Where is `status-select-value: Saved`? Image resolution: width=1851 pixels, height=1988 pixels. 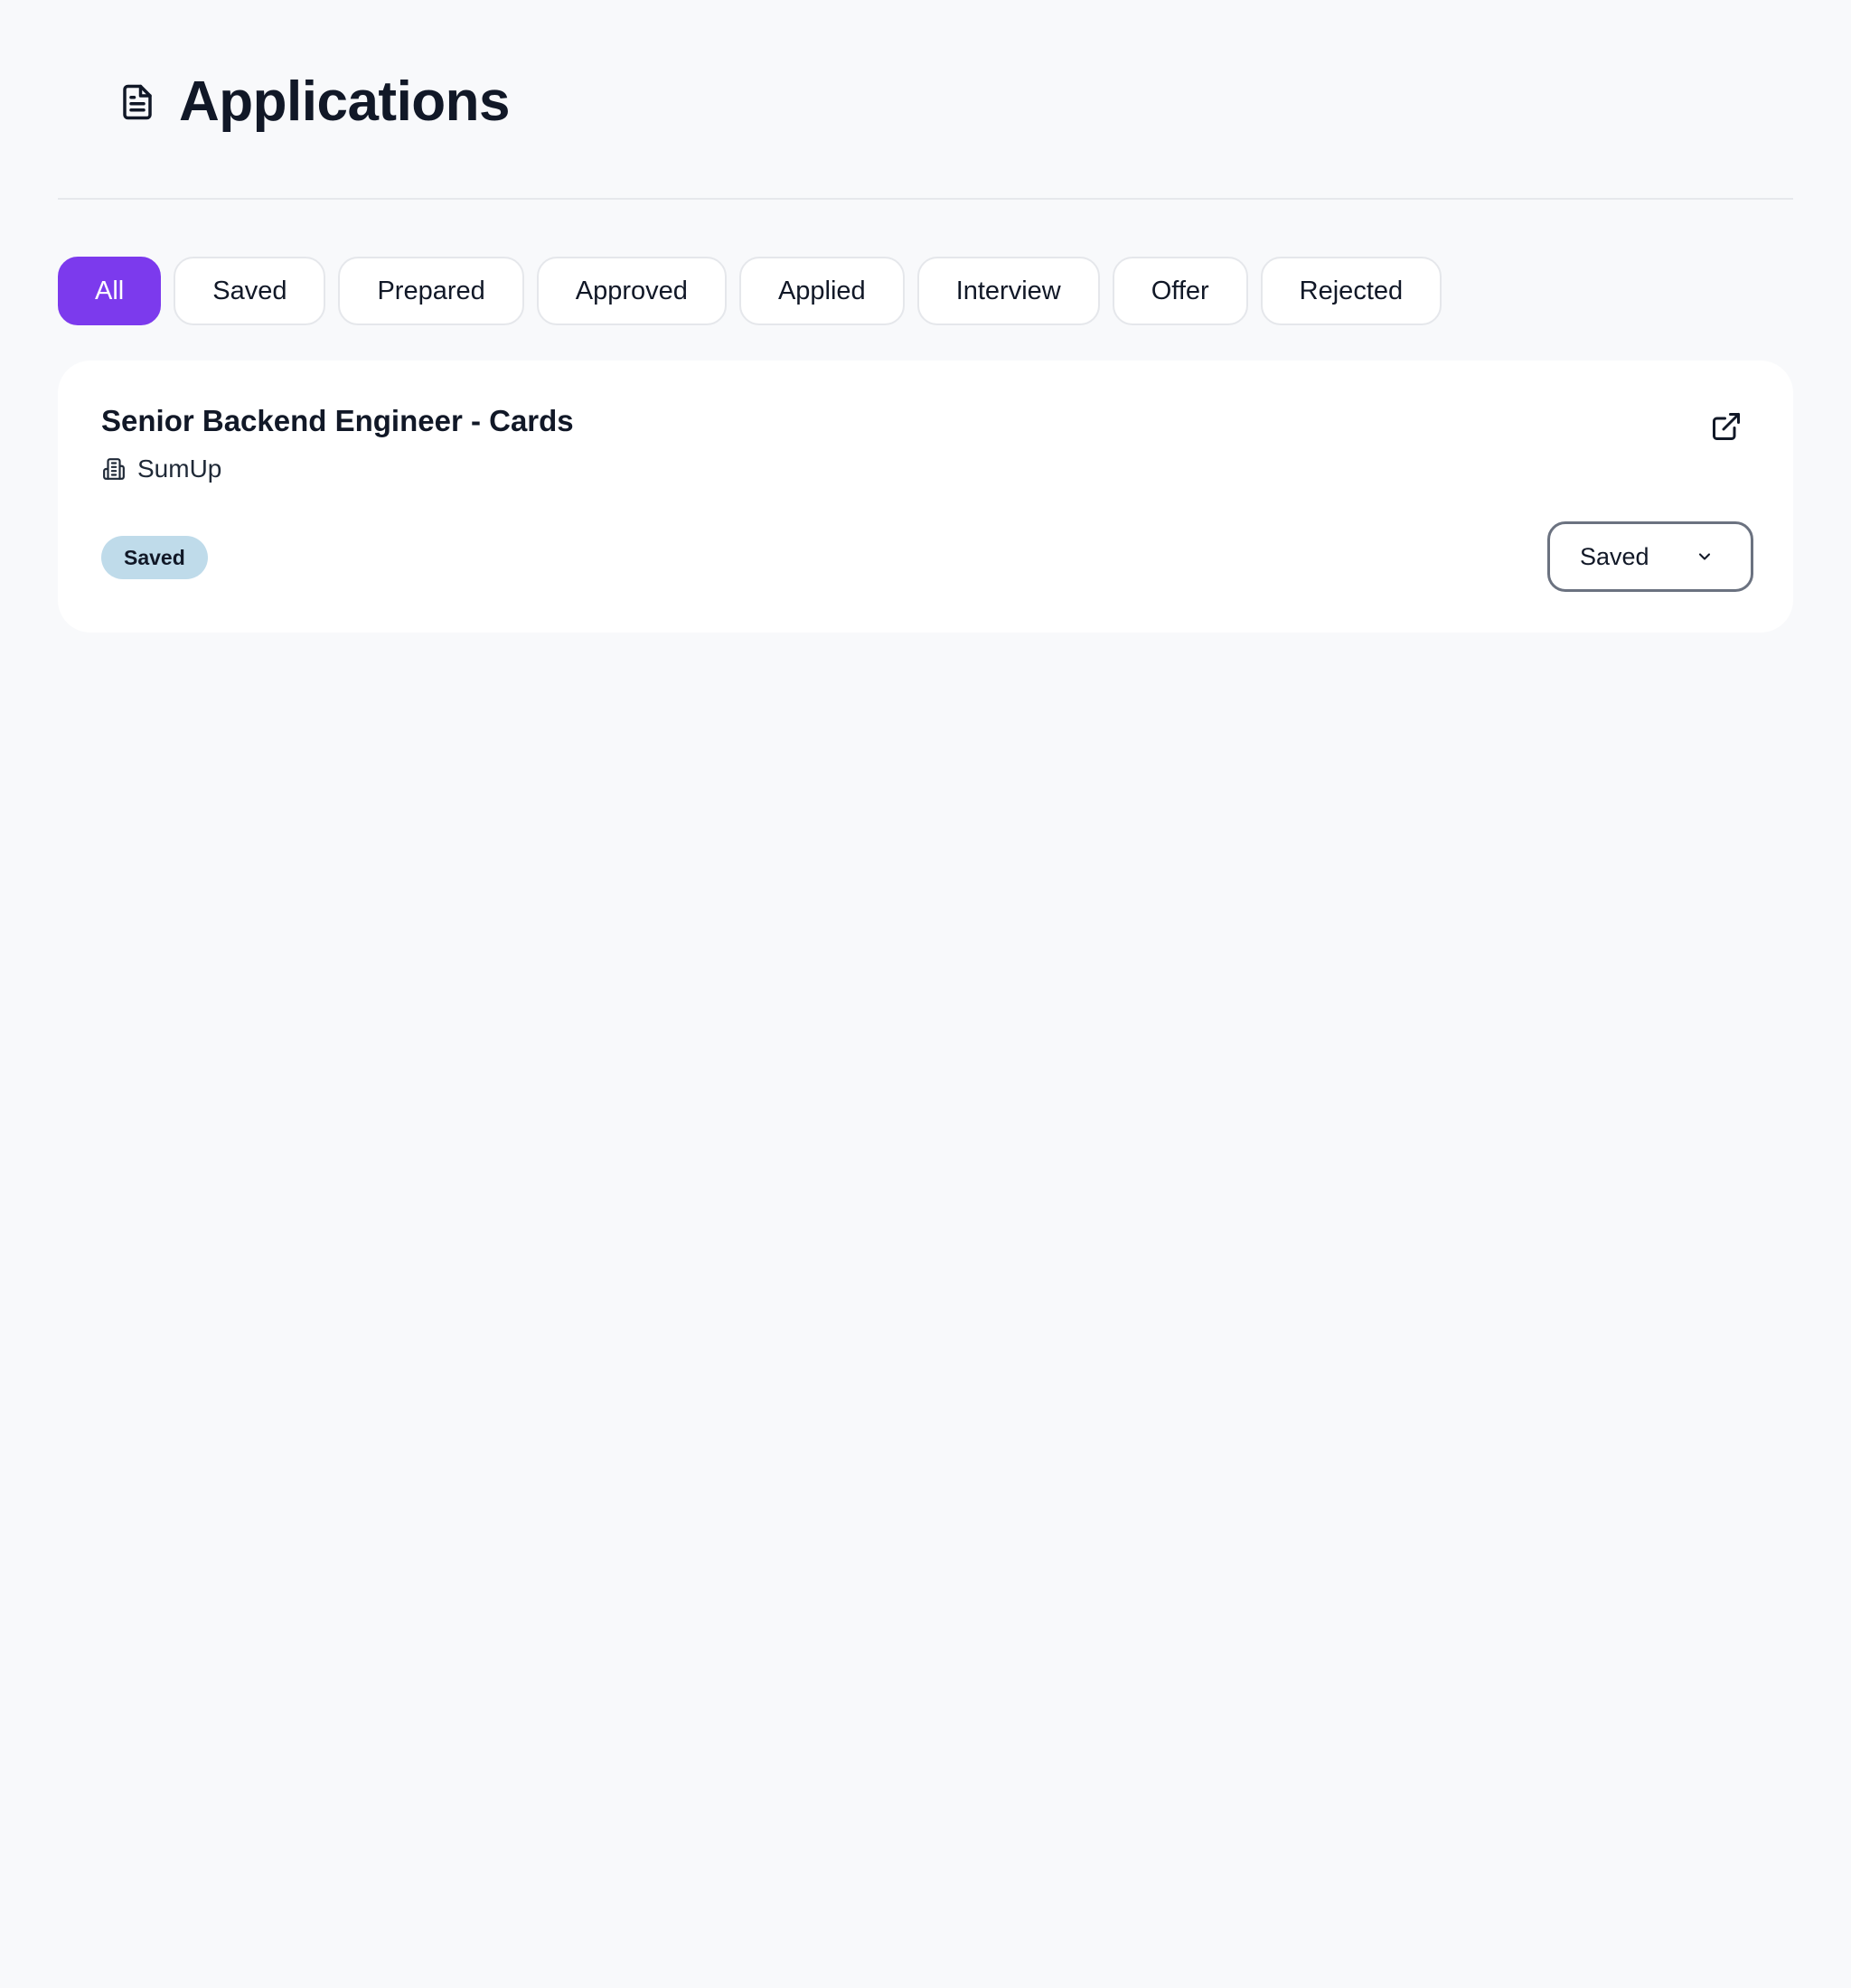 status-select-value: Saved is located at coordinates (1614, 556).